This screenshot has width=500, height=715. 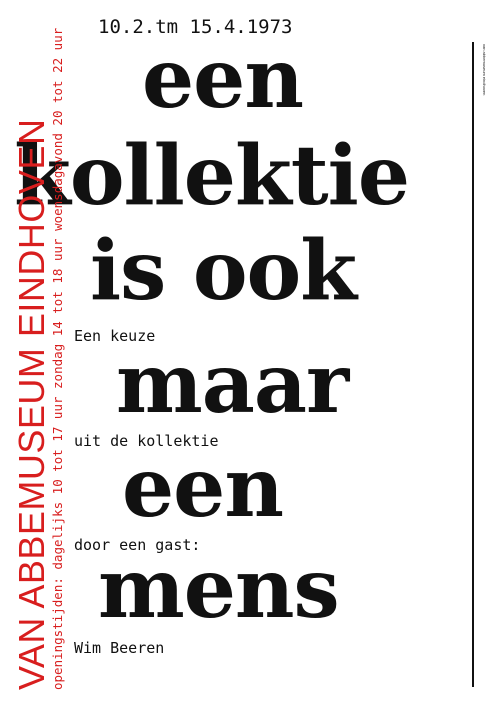 What do you see at coordinates (232, 384) in the screenshot?
I see `headline-line-4: maar` at bounding box center [232, 384].